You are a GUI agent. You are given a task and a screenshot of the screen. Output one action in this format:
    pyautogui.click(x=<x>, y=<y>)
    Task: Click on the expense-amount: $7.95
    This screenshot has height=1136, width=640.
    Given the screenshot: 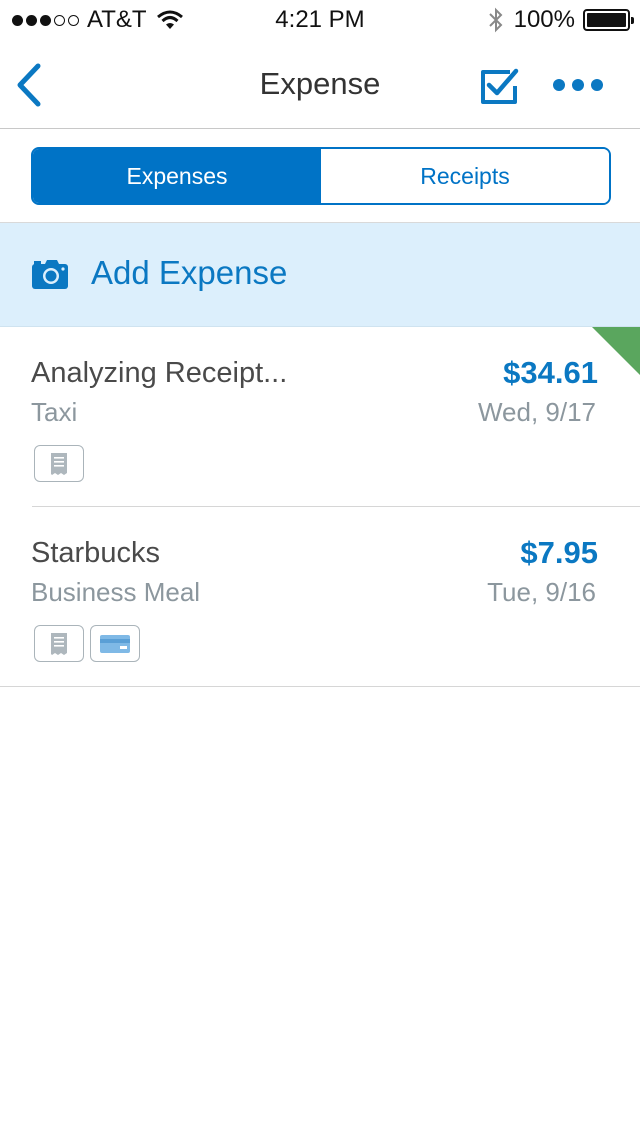 What is the action you would take?
    pyautogui.click(x=559, y=552)
    